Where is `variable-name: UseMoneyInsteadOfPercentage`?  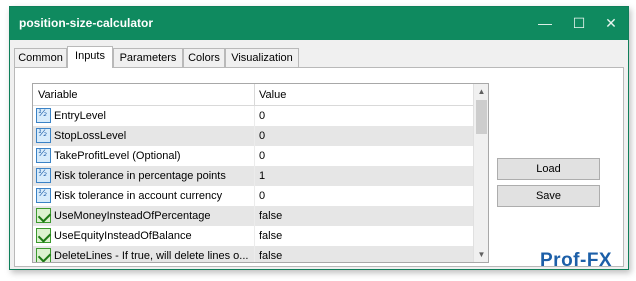
variable-name: UseMoneyInsteadOfPercentage is located at coordinates (132, 216).